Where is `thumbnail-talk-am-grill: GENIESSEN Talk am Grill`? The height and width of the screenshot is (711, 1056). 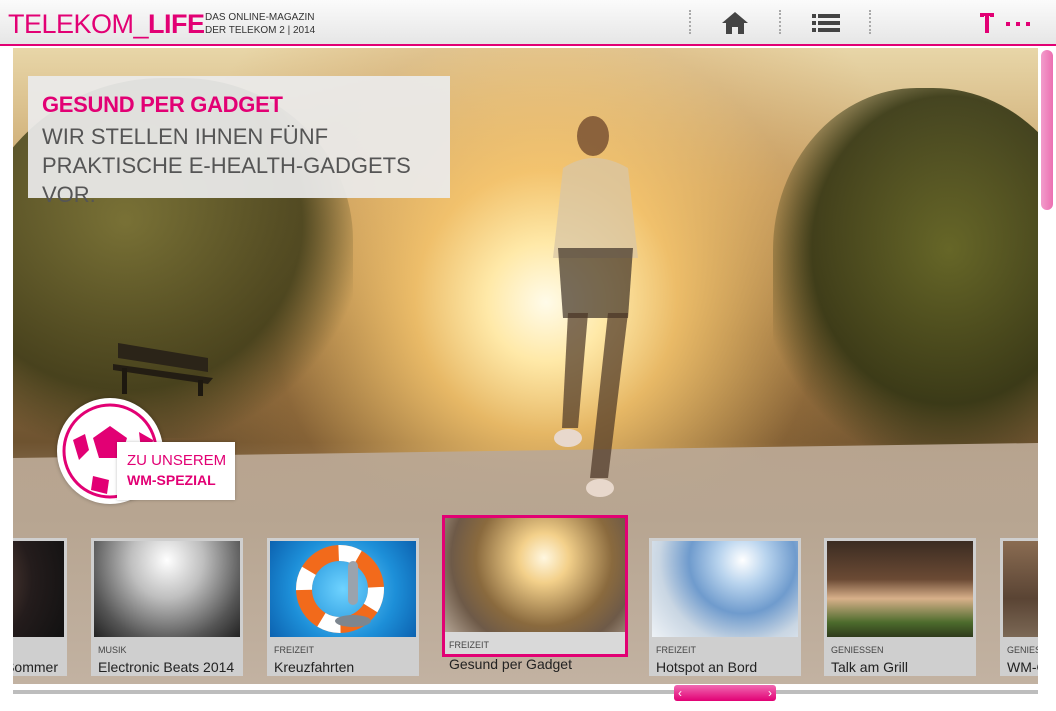 thumbnail-talk-am-grill: GENIESSEN Talk am Grill is located at coordinates (900, 607).